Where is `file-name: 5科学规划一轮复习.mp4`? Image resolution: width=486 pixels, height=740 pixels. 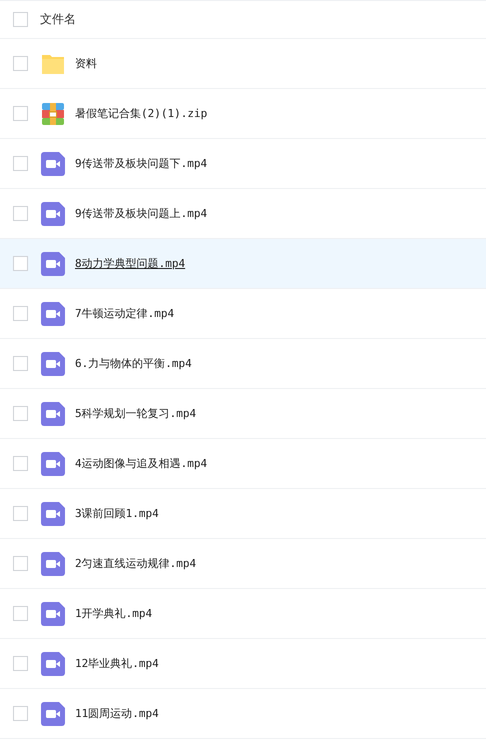
file-name: 5科学规划一轮复习.mp4 is located at coordinates (135, 413).